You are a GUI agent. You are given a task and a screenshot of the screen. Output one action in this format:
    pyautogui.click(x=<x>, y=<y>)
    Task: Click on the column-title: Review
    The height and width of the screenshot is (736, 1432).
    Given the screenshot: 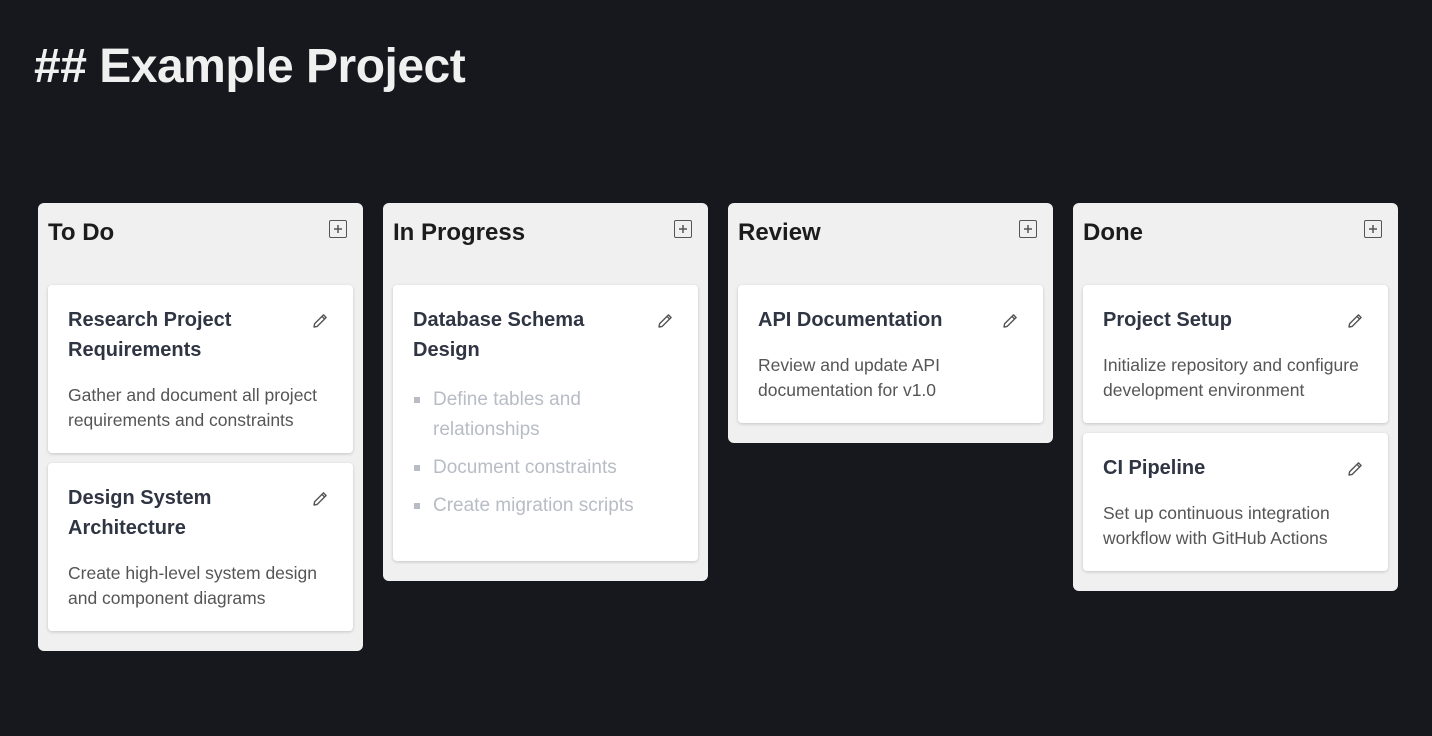 What is the action you would take?
    pyautogui.click(x=779, y=232)
    